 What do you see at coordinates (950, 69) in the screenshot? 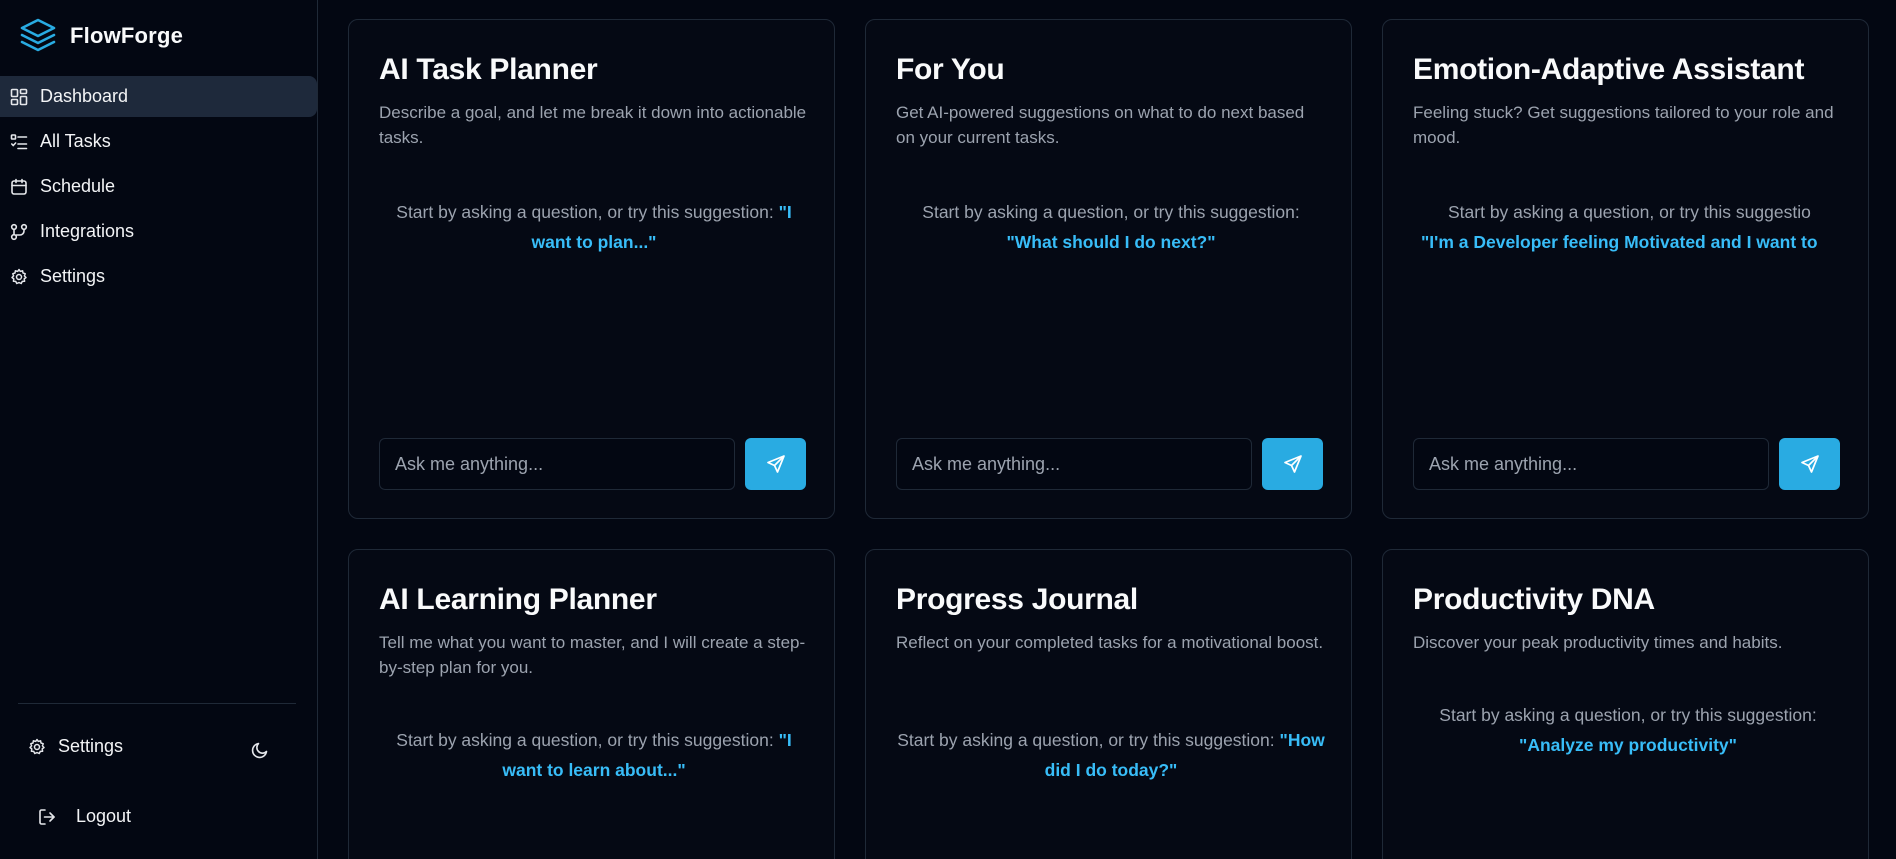
I see `card-title: For You` at bounding box center [950, 69].